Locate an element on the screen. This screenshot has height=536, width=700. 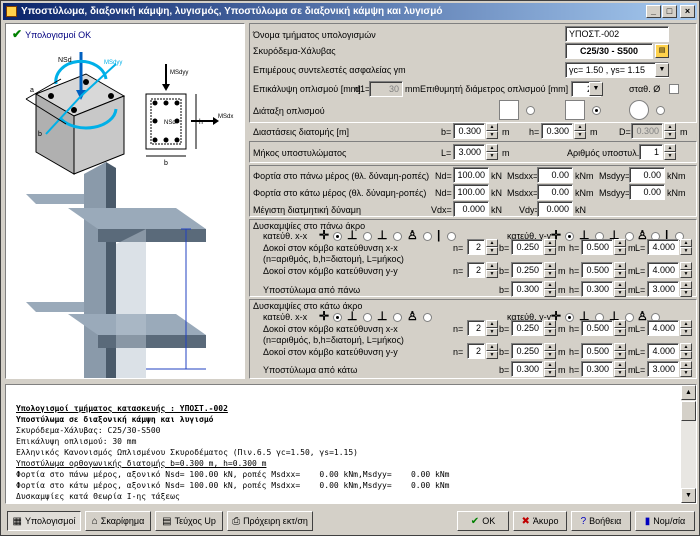
material-input: C25/30 - S500 is located at coordinates (609, 51).